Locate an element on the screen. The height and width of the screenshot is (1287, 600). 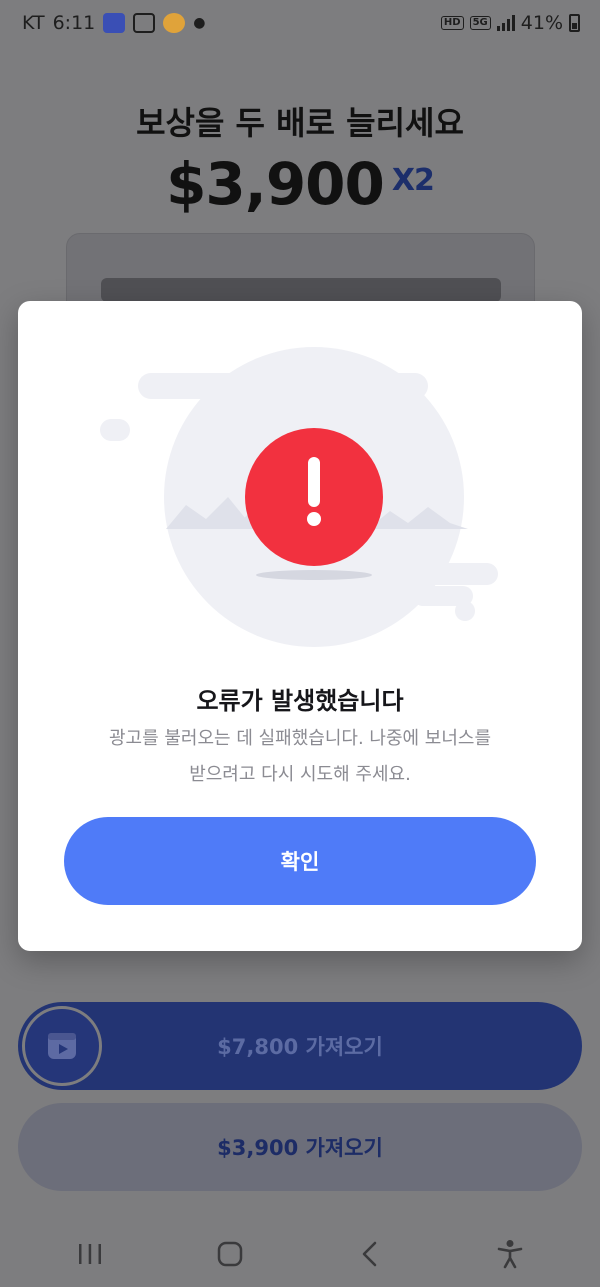
reward-amount: $3,900 X2 is located at coordinates (300, 184).